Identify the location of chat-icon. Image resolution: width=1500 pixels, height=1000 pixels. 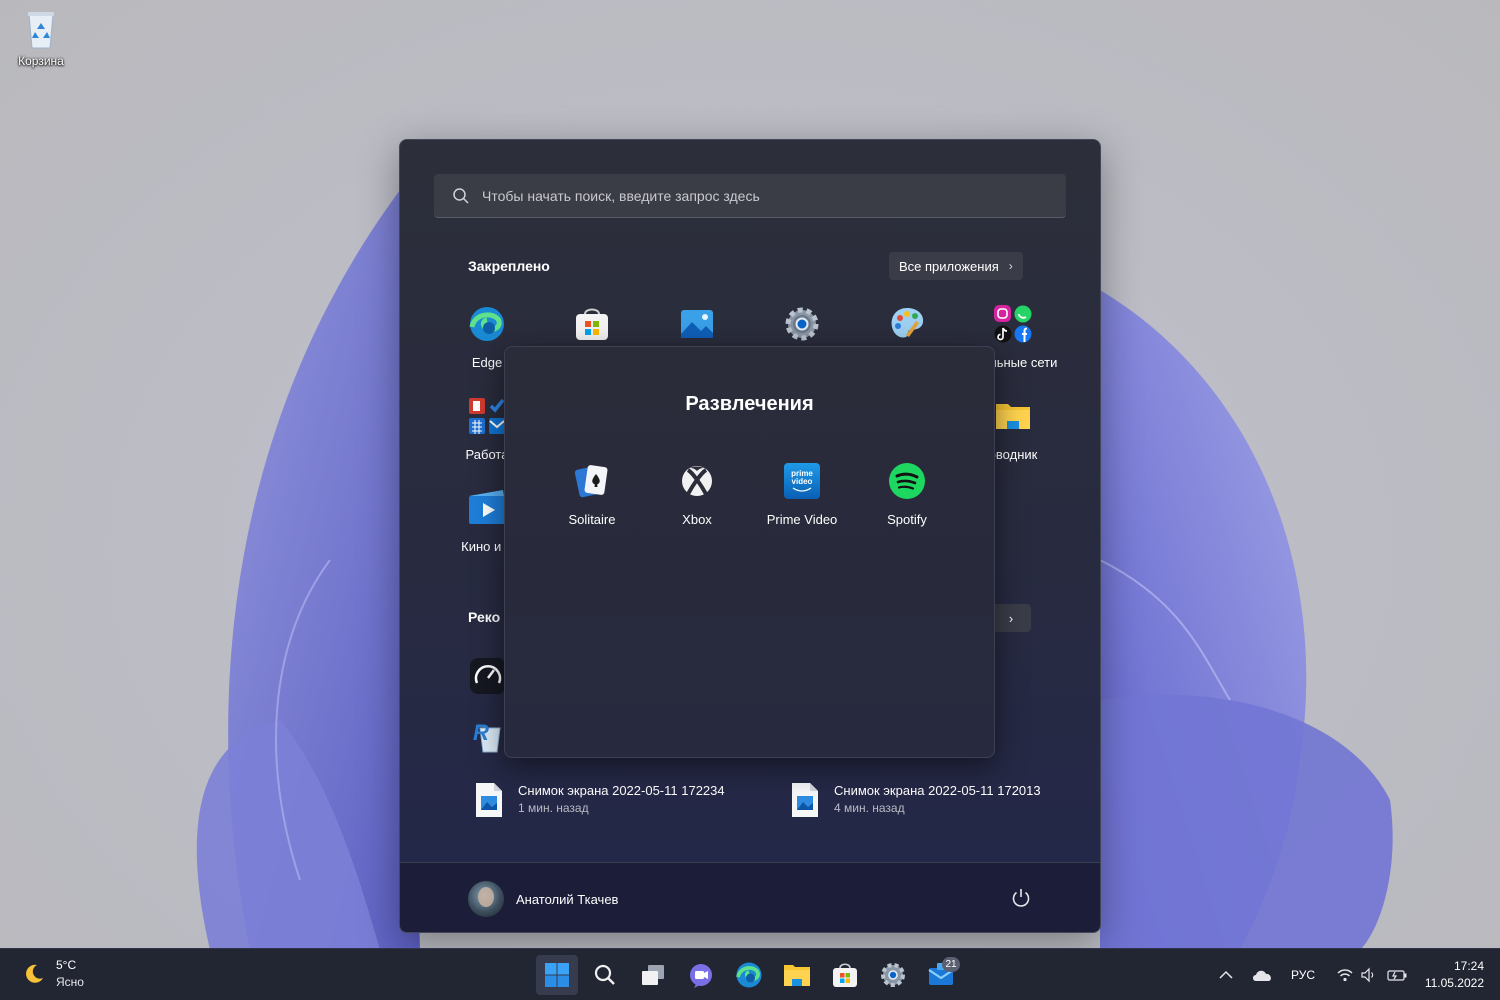
(701, 976).